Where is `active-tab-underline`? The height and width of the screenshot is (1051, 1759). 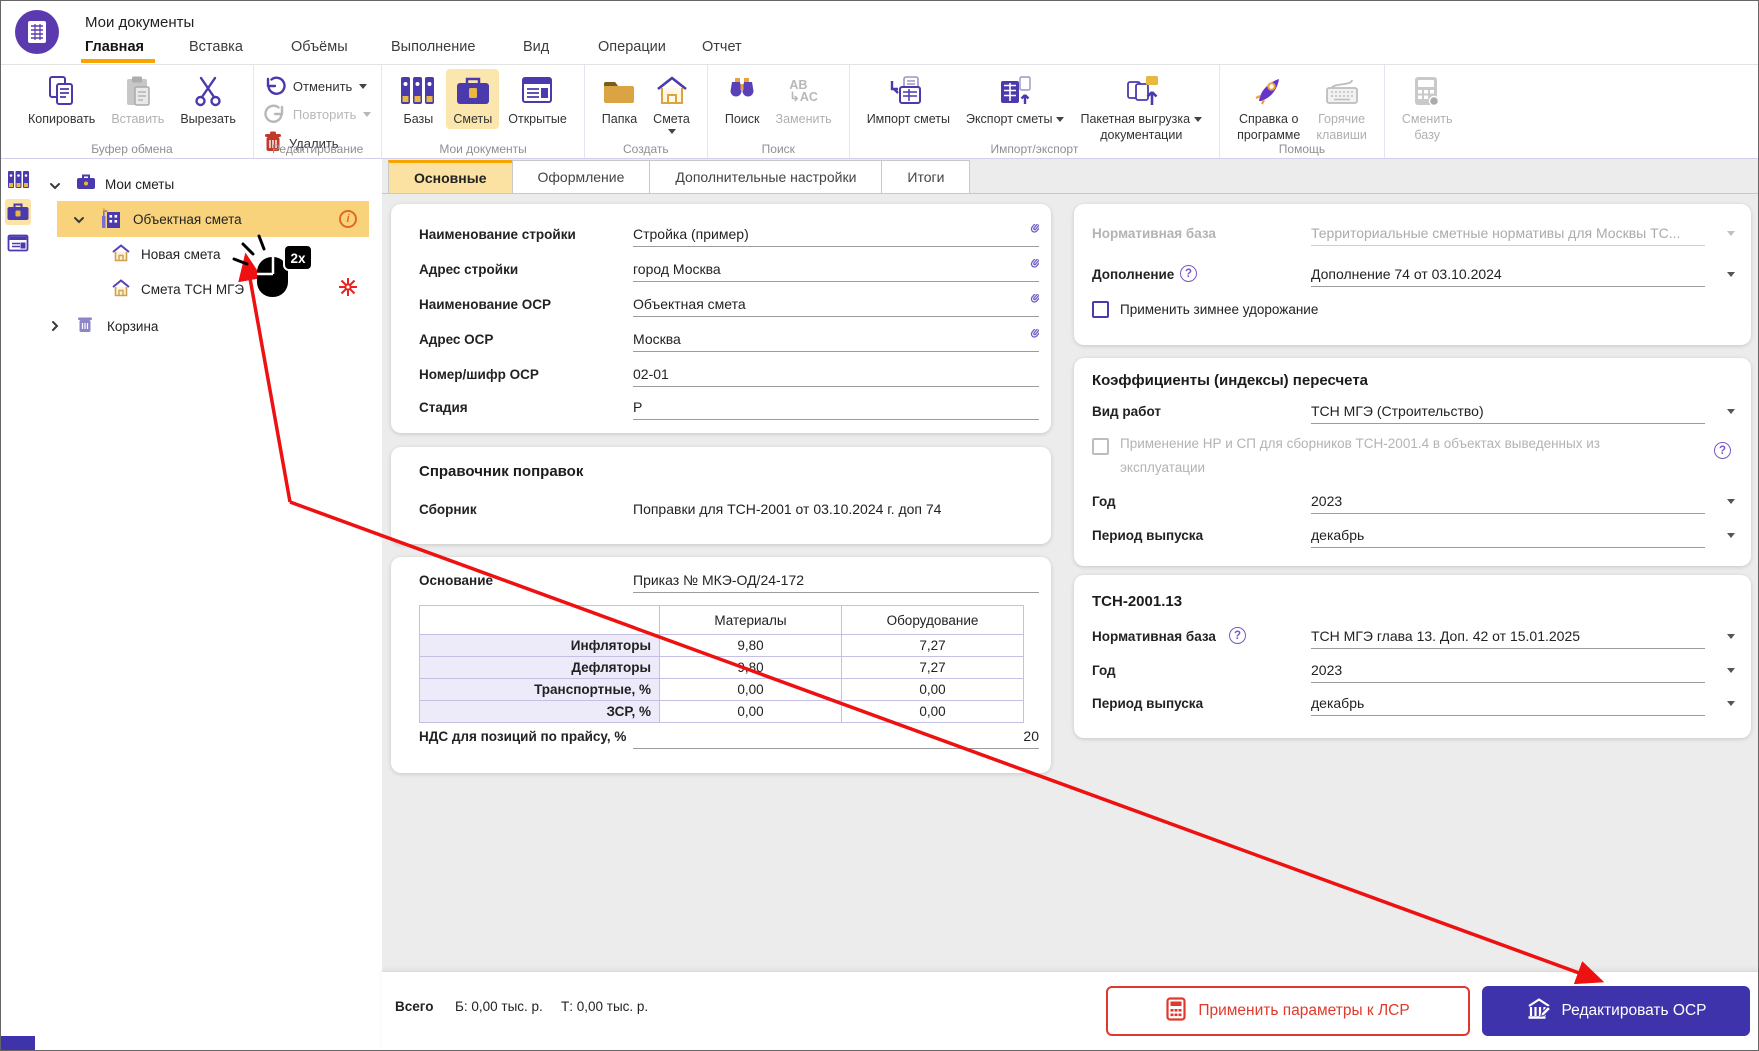
active-tab-underline is located at coordinates (118, 61).